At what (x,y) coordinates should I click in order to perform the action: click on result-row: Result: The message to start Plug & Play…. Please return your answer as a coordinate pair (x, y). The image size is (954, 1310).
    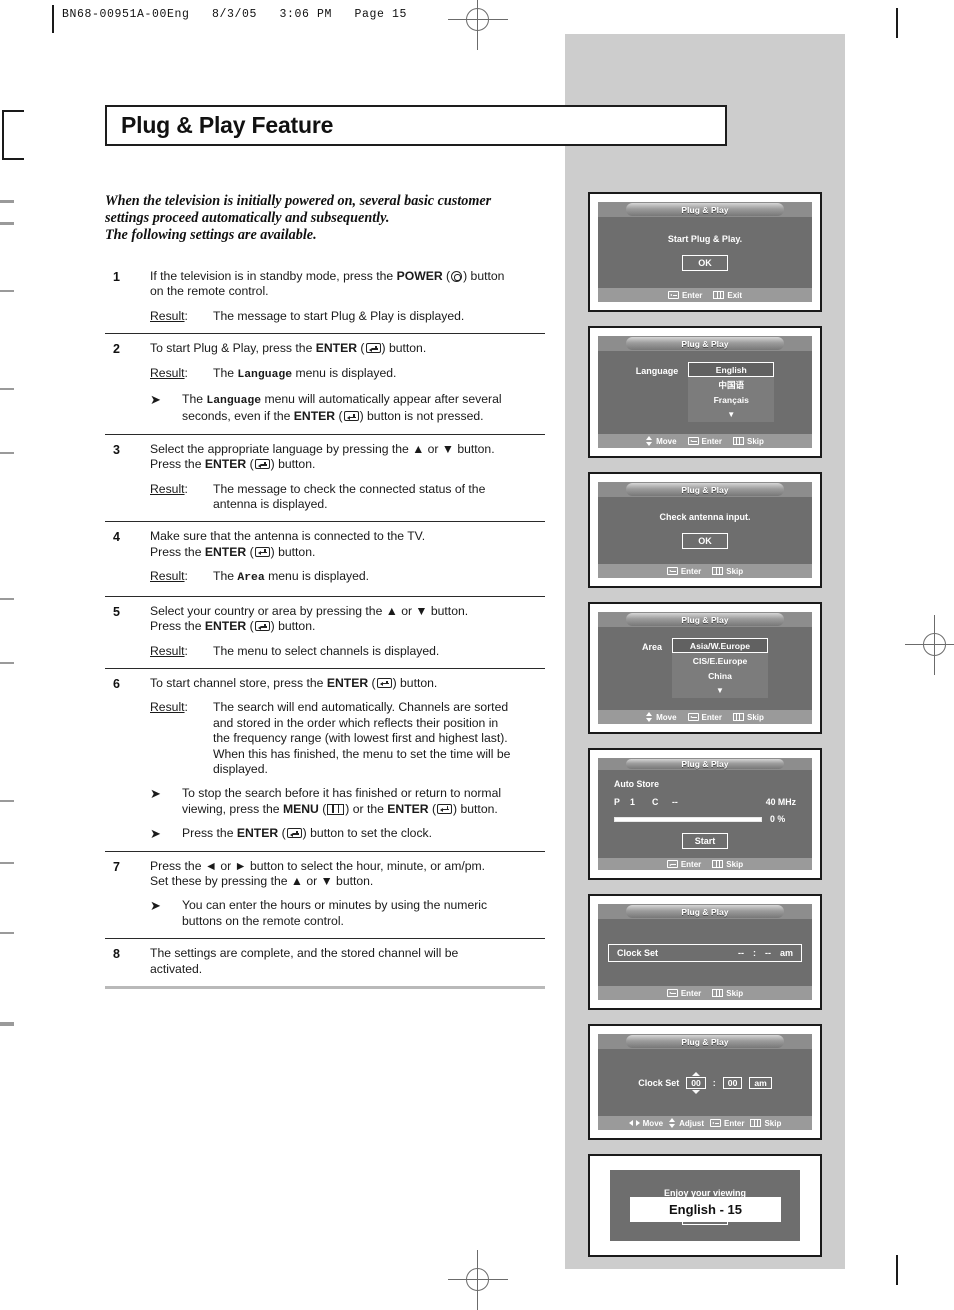
    Looking at the image, I should click on (347, 316).